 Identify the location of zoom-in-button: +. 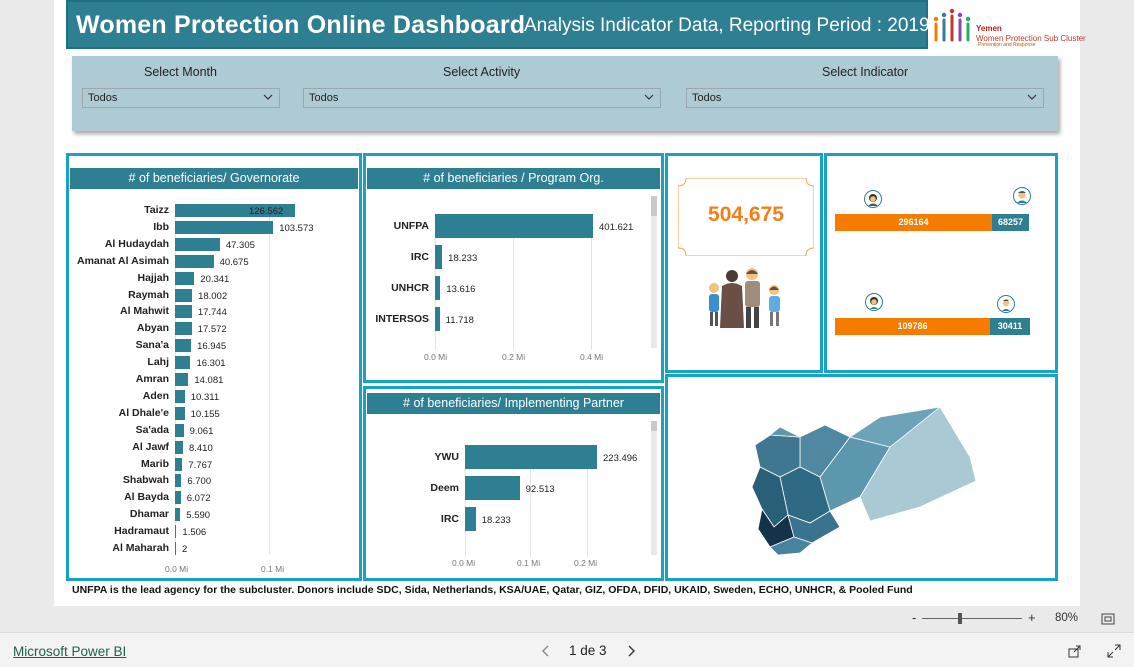
(1032, 617).